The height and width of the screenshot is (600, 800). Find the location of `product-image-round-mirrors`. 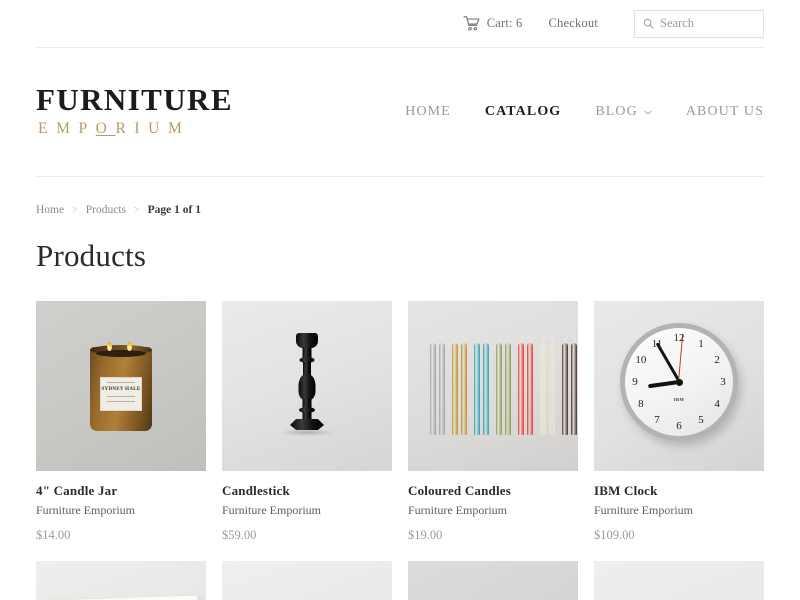

product-image-round-mirrors is located at coordinates (679, 580).